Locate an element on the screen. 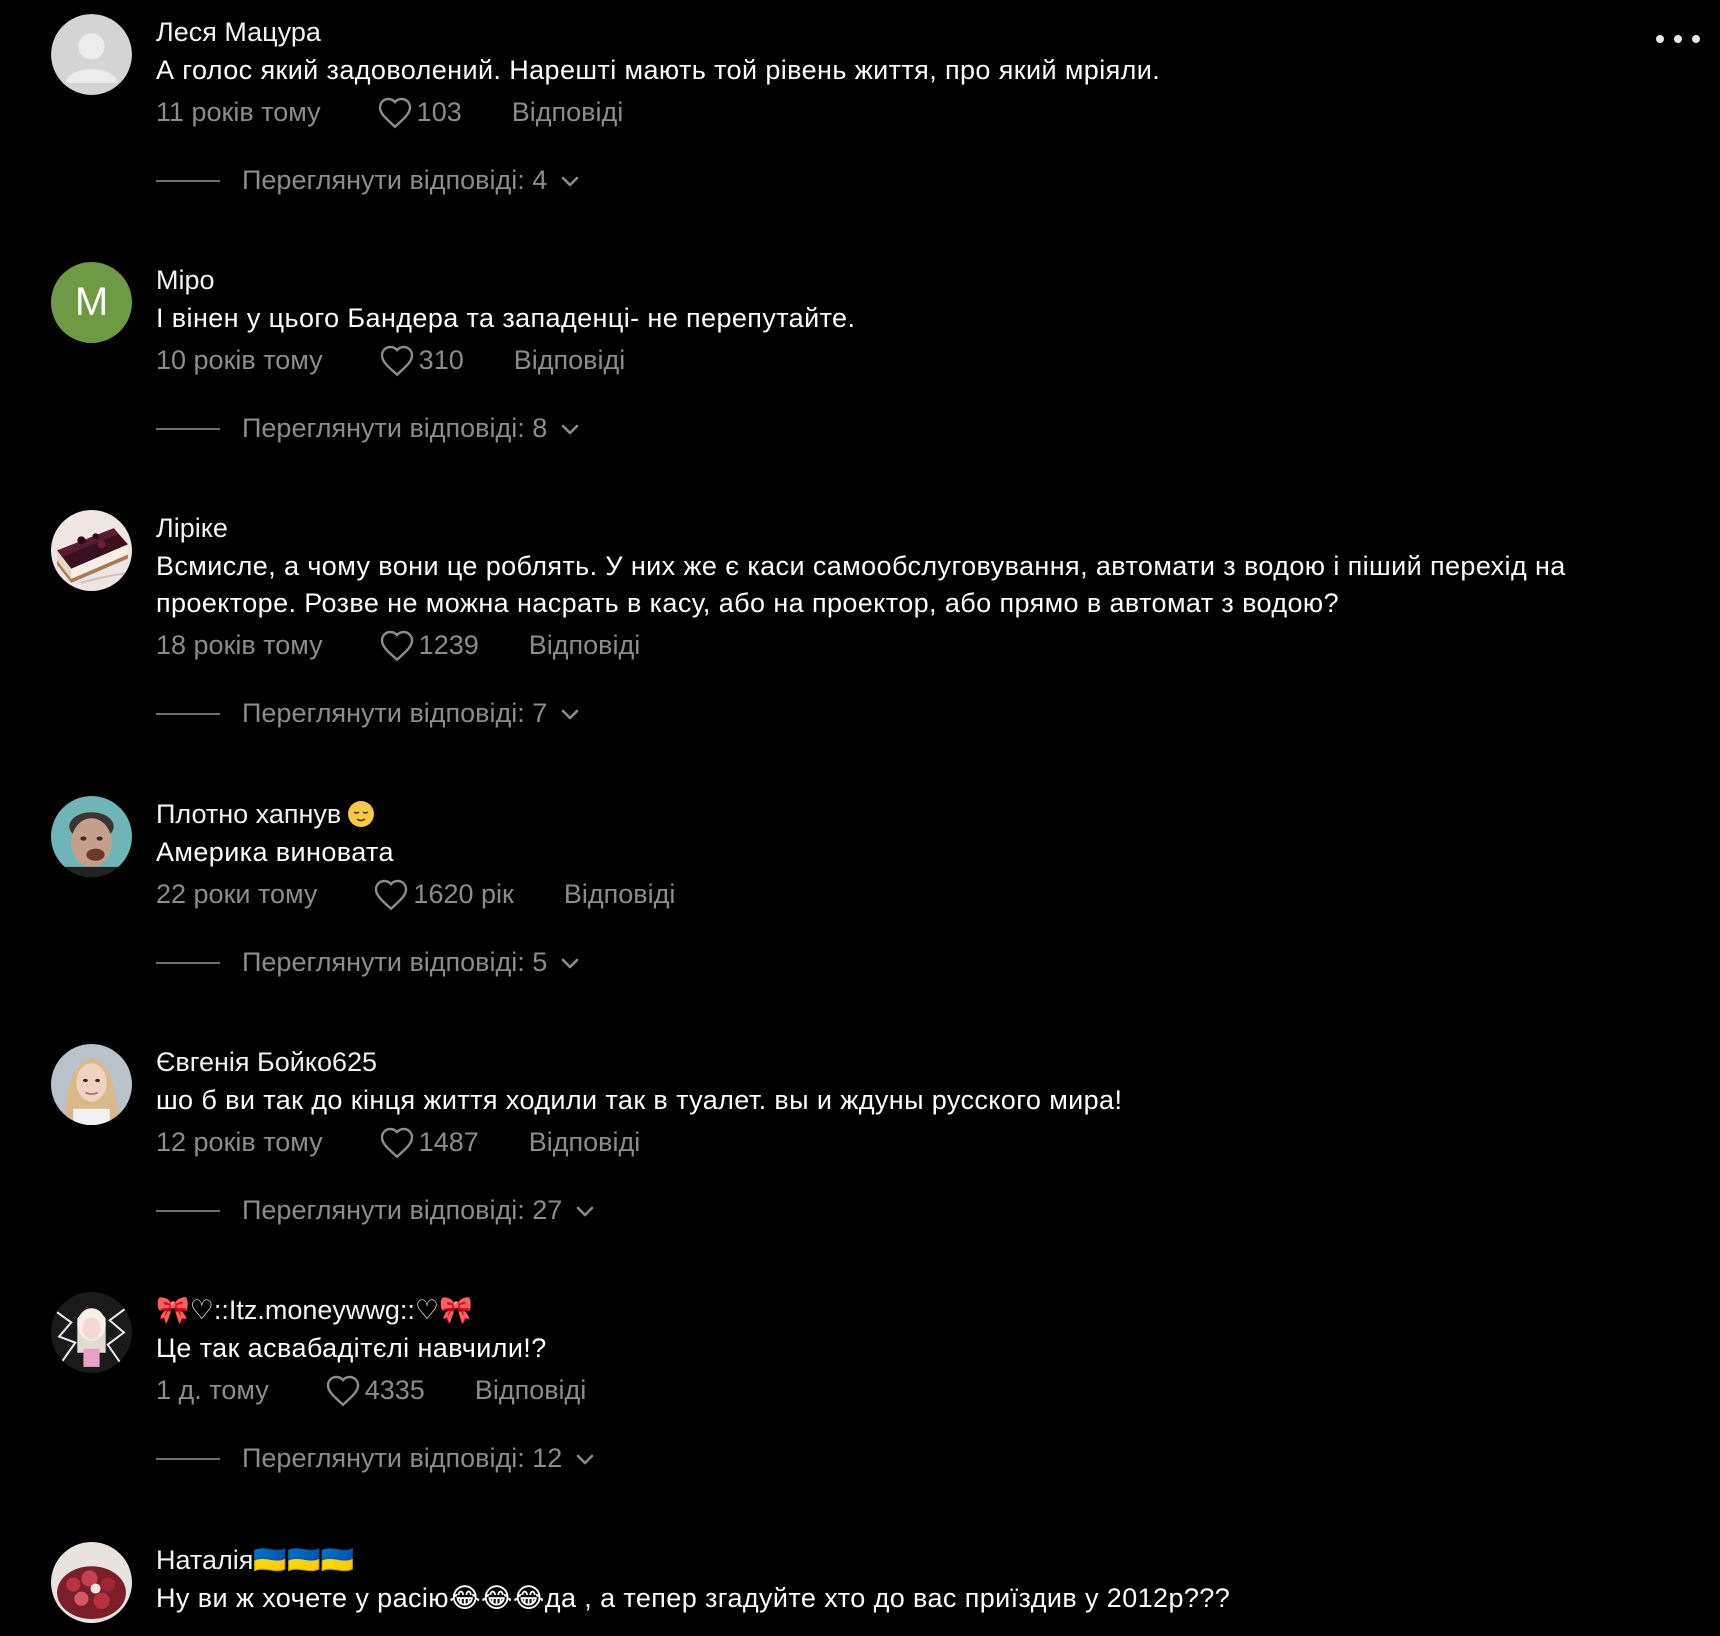 This screenshot has width=1720, height=1636. comment-text: Це так асвабадітєлі навчили!? is located at coordinates (351, 1348).